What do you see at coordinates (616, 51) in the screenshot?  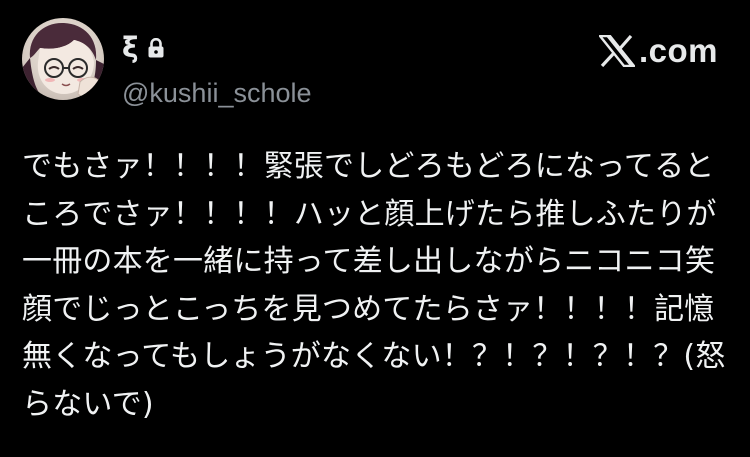 I see `x-logo-icon` at bounding box center [616, 51].